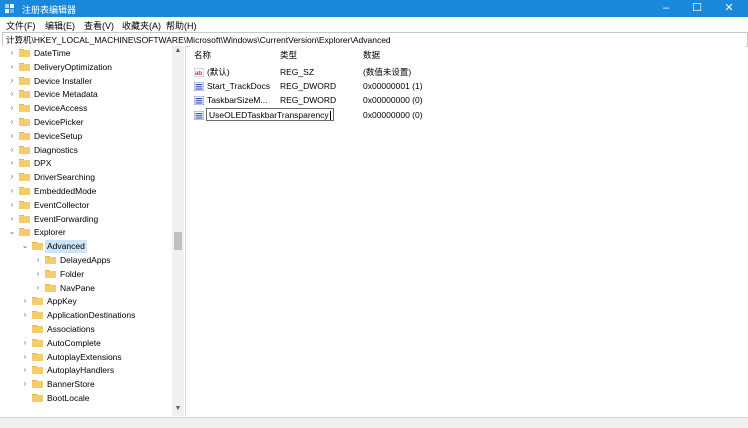 The image size is (748, 428). I want to click on tree-item: › AutoComplete, so click(87, 343).